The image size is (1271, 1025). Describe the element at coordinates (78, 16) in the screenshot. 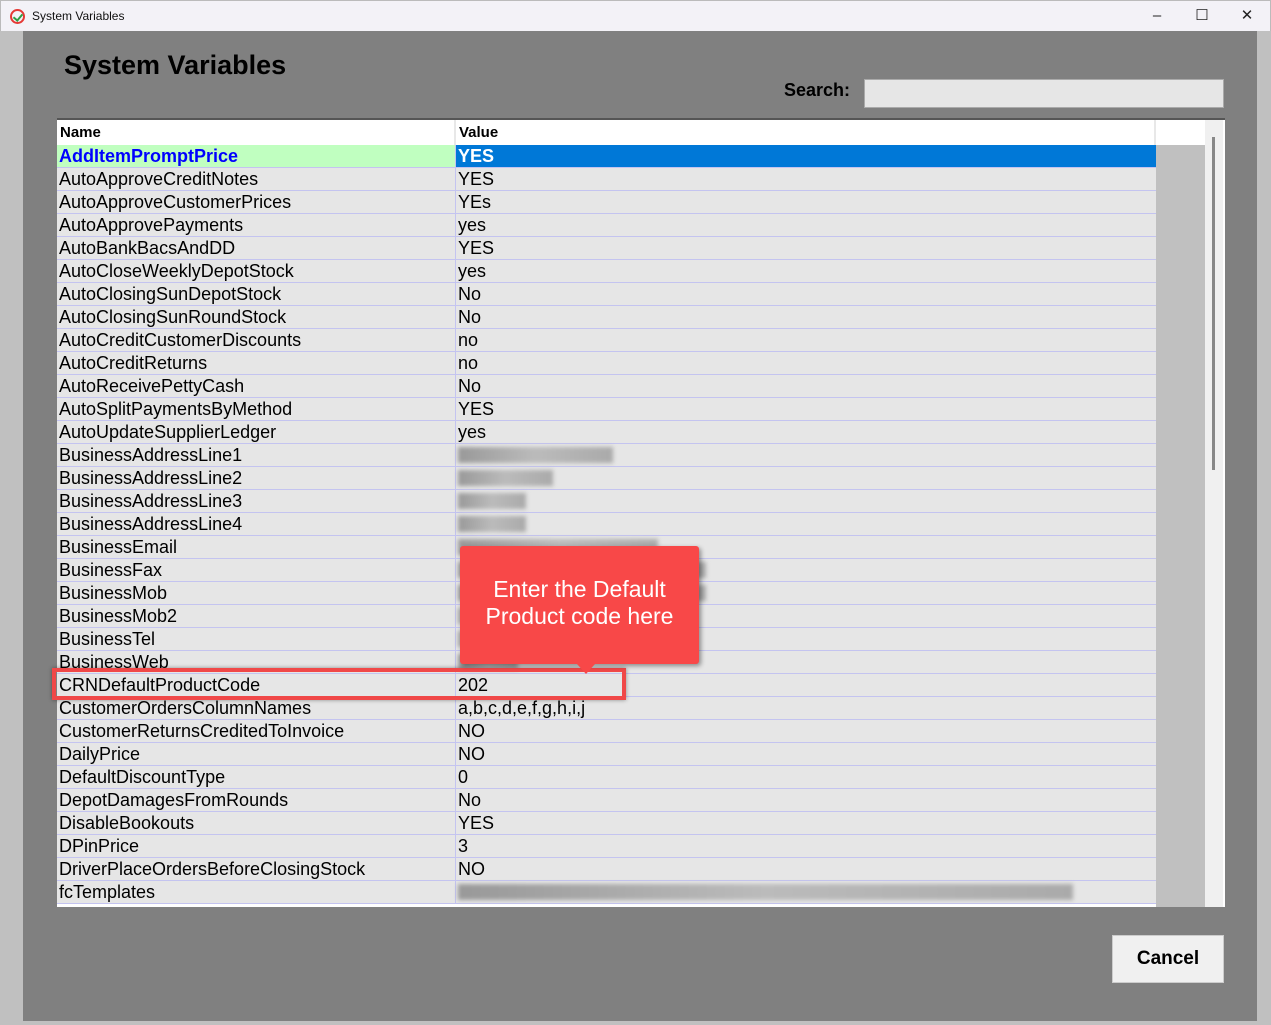

I see `window-title: System Variables` at that location.